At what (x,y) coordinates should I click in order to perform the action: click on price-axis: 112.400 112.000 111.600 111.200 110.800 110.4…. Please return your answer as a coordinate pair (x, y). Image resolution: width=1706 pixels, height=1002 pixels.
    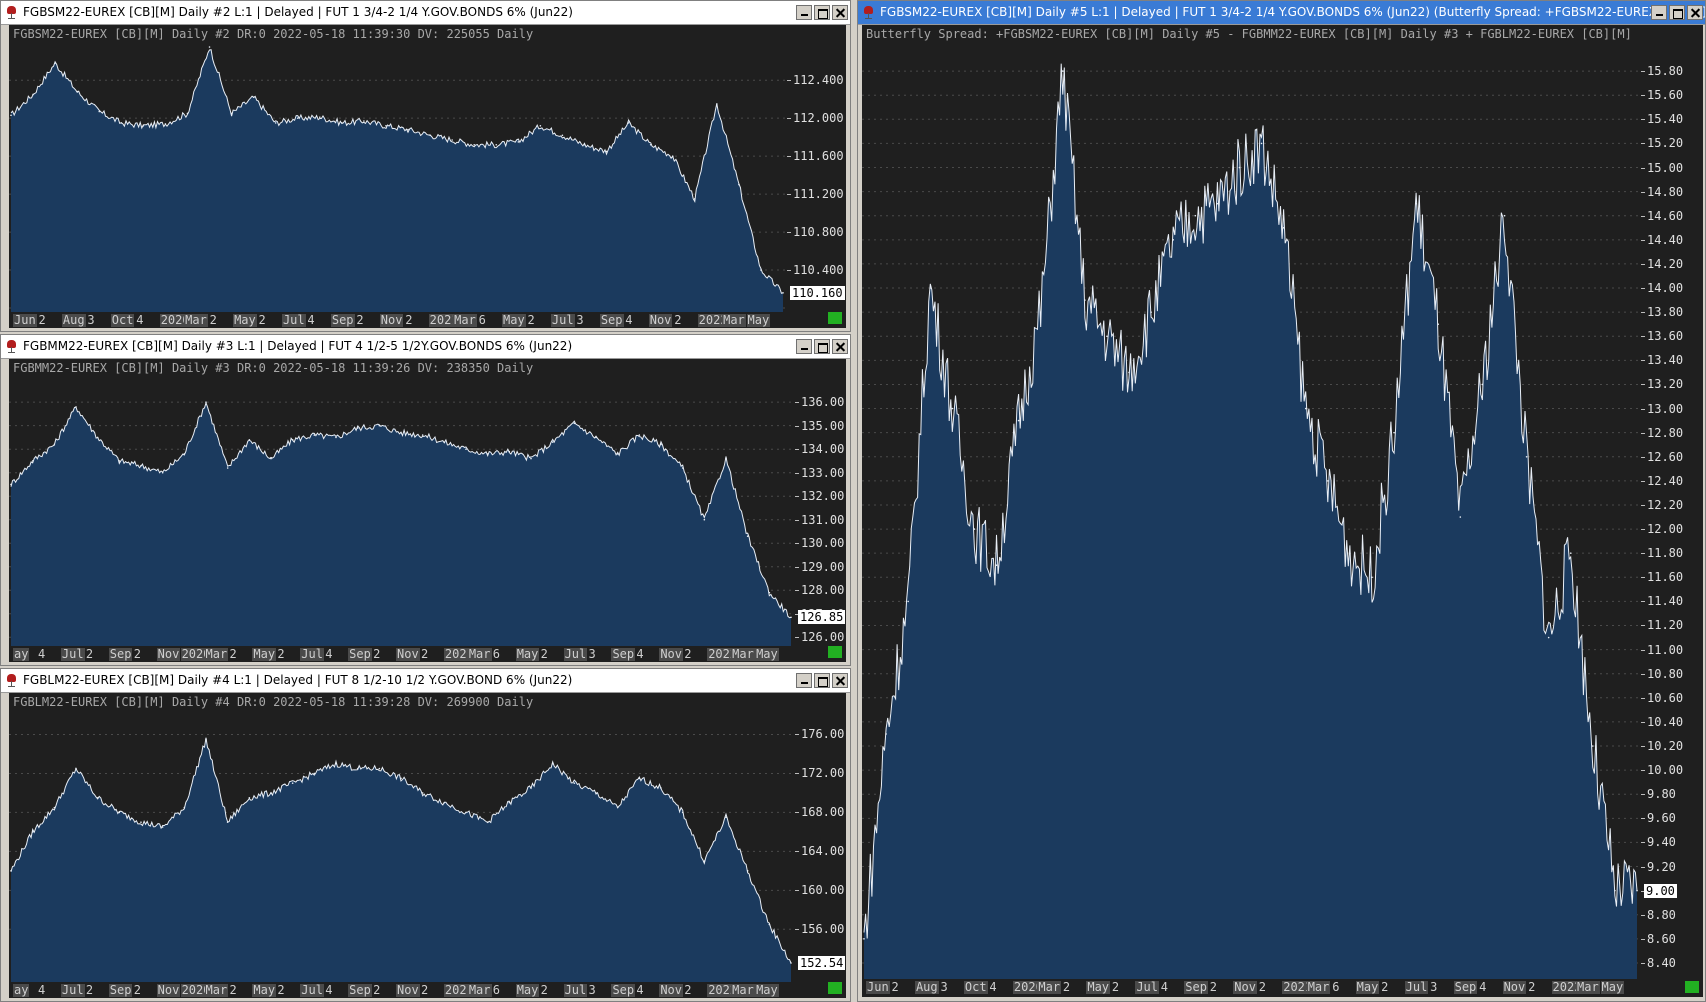
    Looking at the image, I should click on (816, 168).